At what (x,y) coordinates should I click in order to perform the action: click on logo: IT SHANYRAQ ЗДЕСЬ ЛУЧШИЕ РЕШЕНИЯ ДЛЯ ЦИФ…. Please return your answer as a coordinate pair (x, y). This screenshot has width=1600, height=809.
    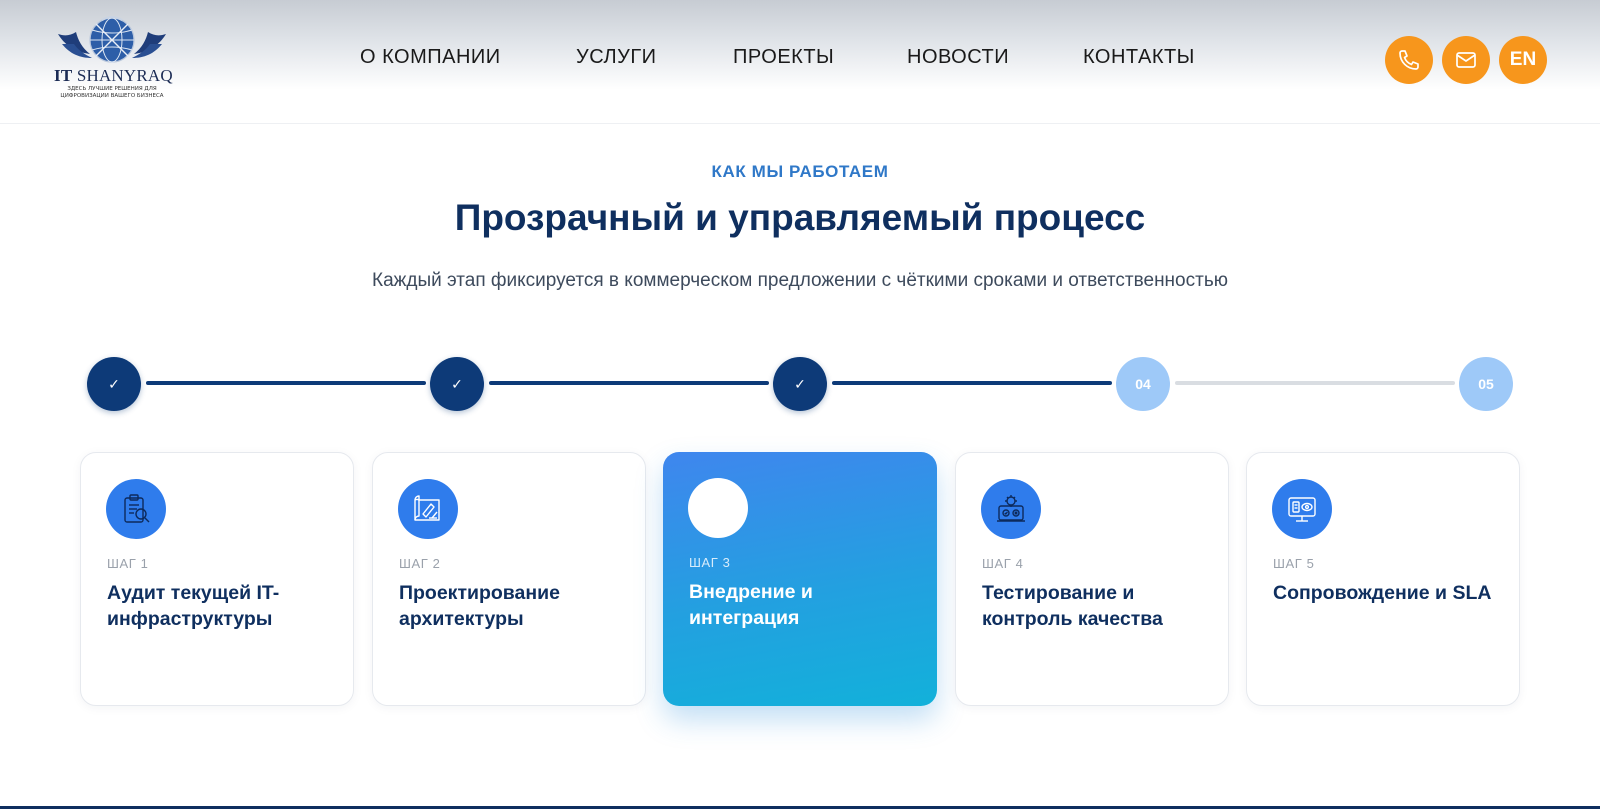
    Looking at the image, I should click on (112, 59).